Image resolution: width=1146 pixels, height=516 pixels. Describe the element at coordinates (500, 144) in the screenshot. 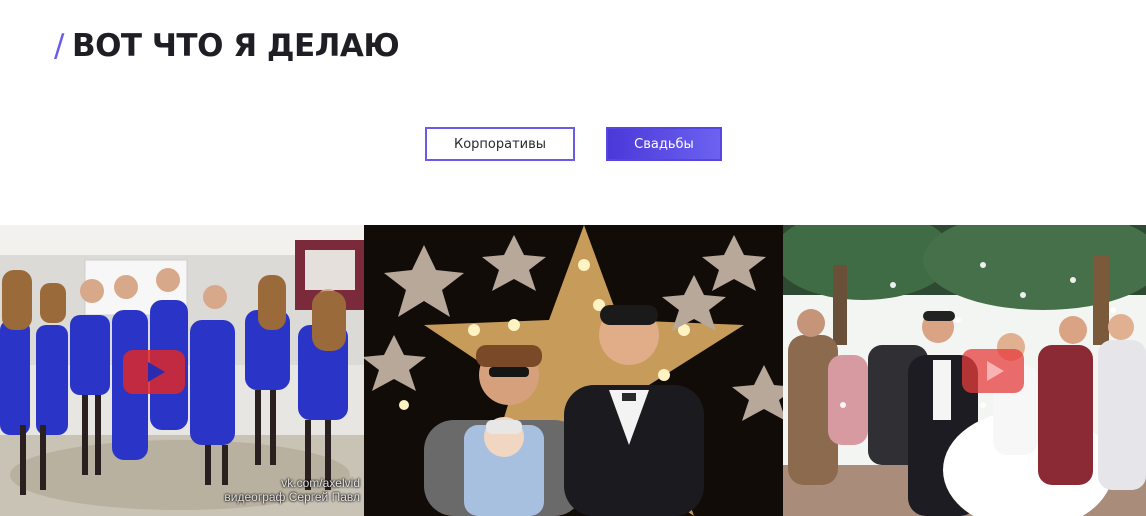

I see `tab-corporate: Корпоративы` at that location.